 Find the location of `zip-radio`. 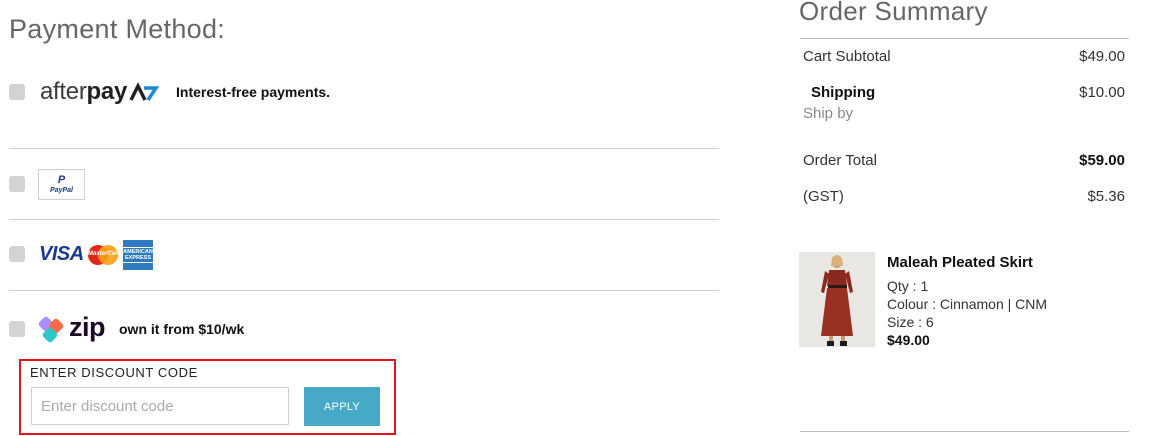

zip-radio is located at coordinates (17, 329).